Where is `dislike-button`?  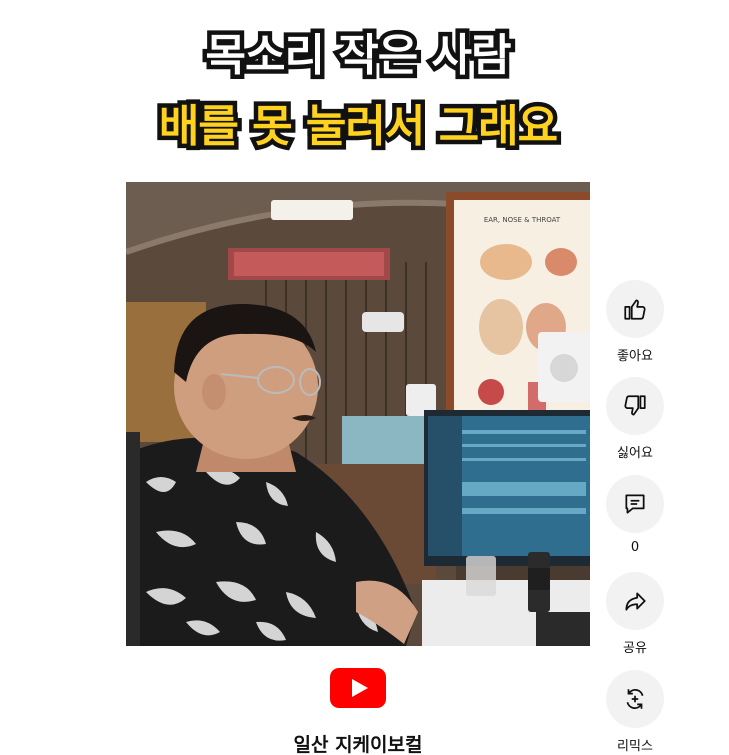 dislike-button is located at coordinates (635, 406).